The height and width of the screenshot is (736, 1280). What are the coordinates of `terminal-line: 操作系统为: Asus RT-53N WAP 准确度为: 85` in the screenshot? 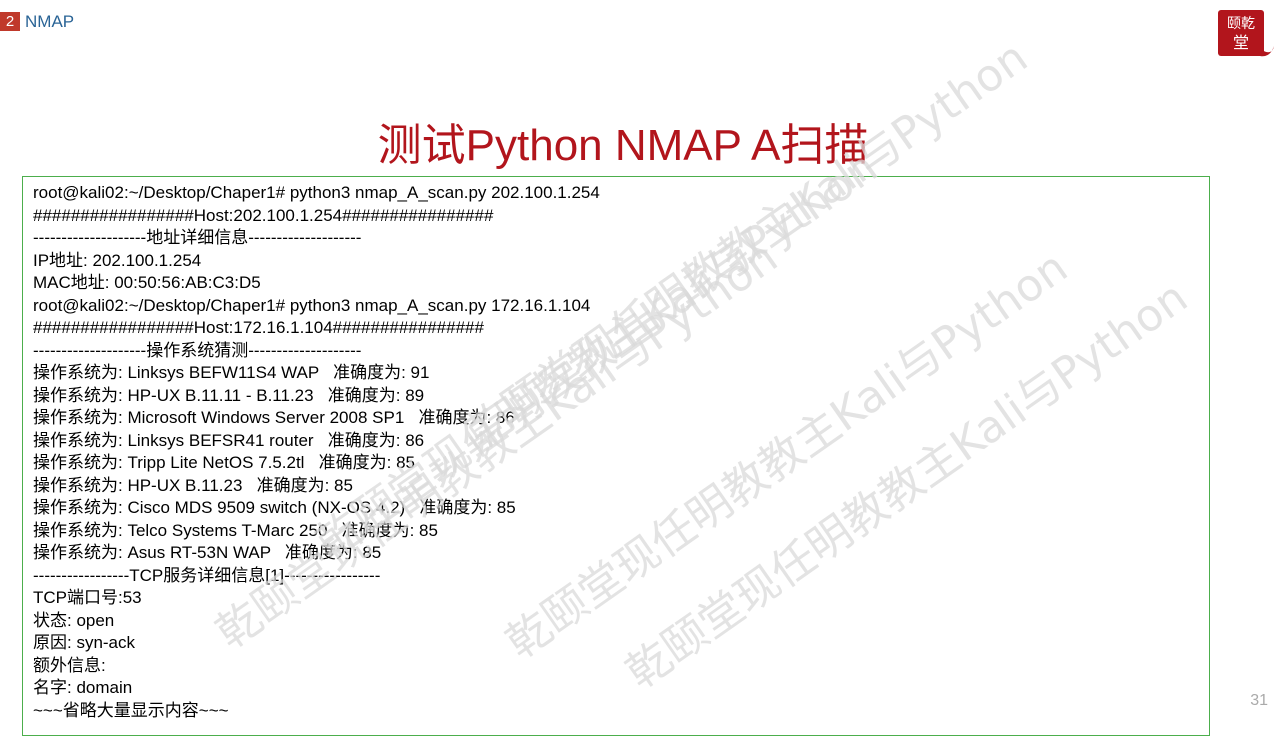 It's located at (207, 552).